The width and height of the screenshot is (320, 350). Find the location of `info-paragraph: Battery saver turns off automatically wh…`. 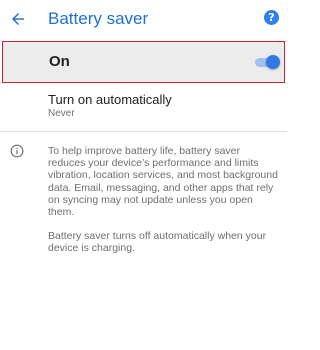

info-paragraph: Battery saver turns off automatically wh… is located at coordinates (157, 242).